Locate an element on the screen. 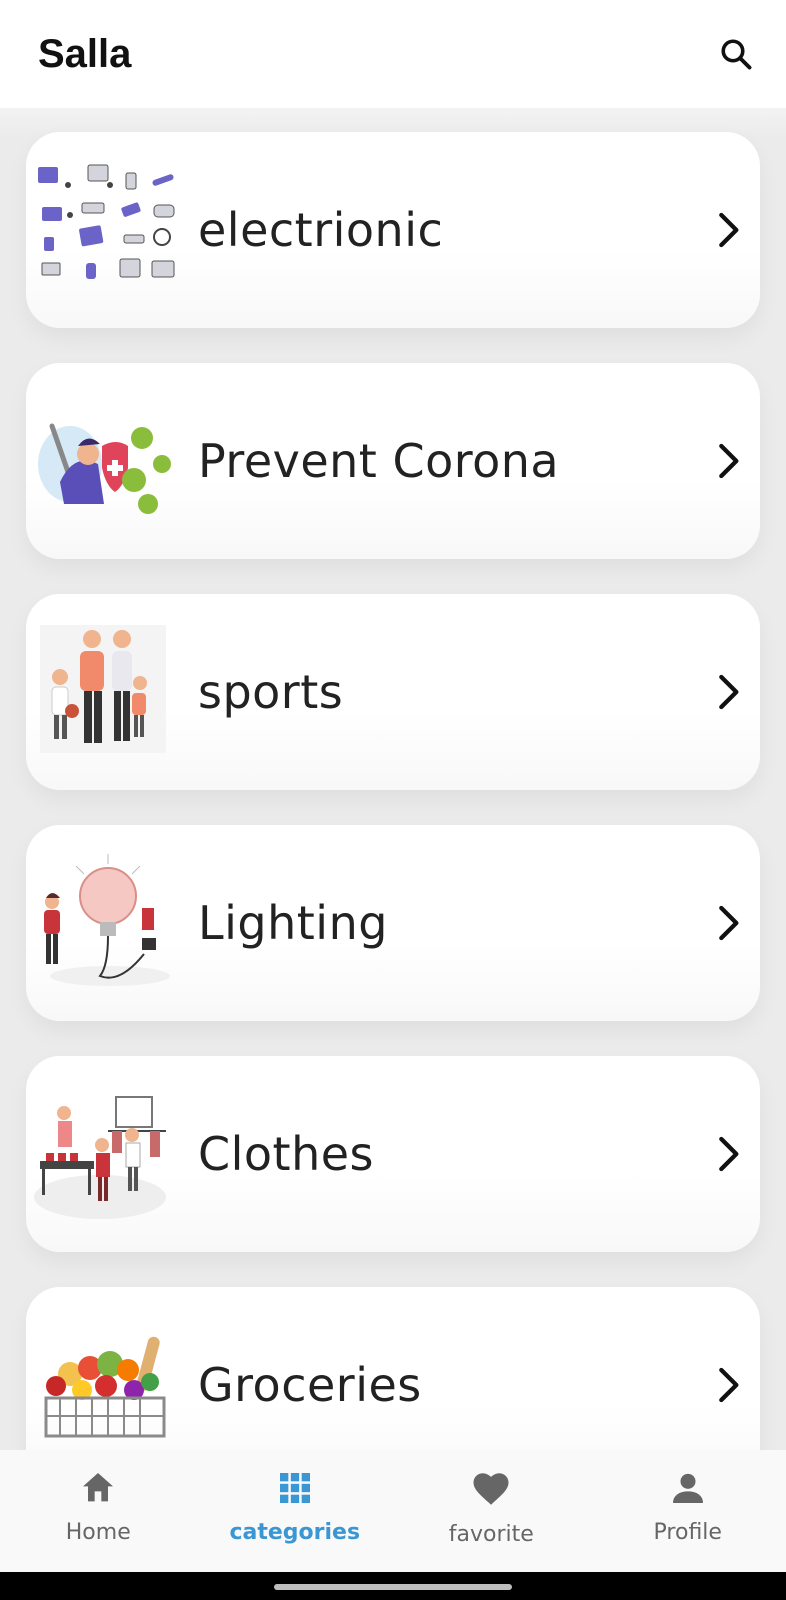  category-card-electronic: electrionic is located at coordinates (393, 230).